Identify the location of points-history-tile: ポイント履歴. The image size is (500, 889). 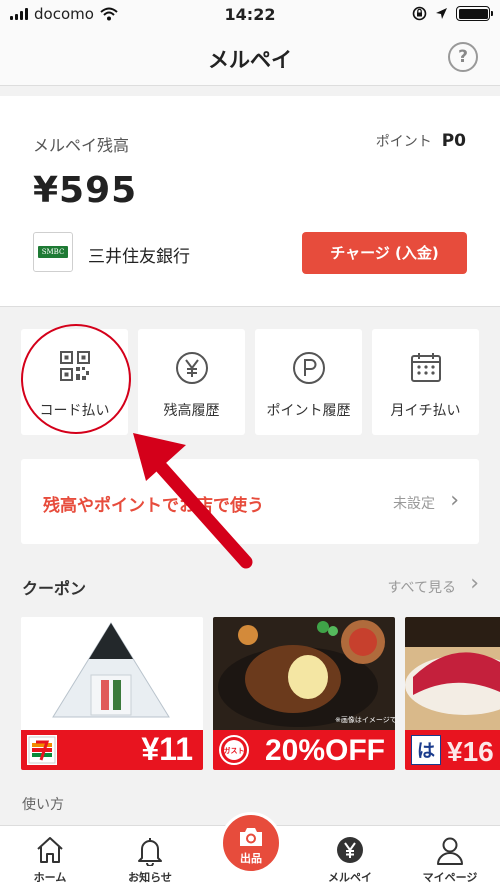
(308, 382).